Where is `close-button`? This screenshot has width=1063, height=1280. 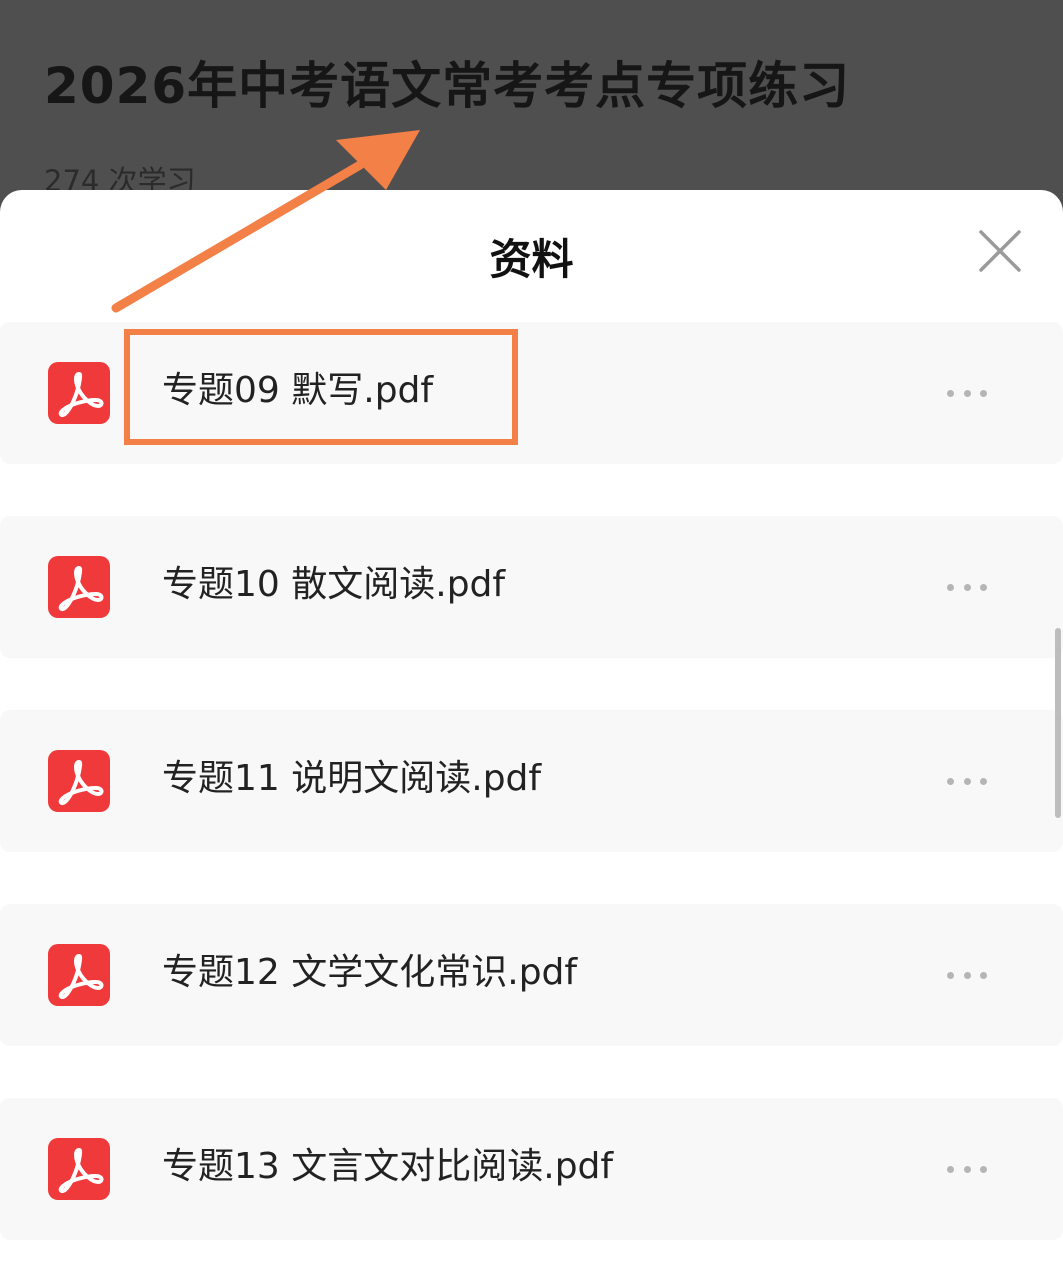
close-button is located at coordinates (1000, 251).